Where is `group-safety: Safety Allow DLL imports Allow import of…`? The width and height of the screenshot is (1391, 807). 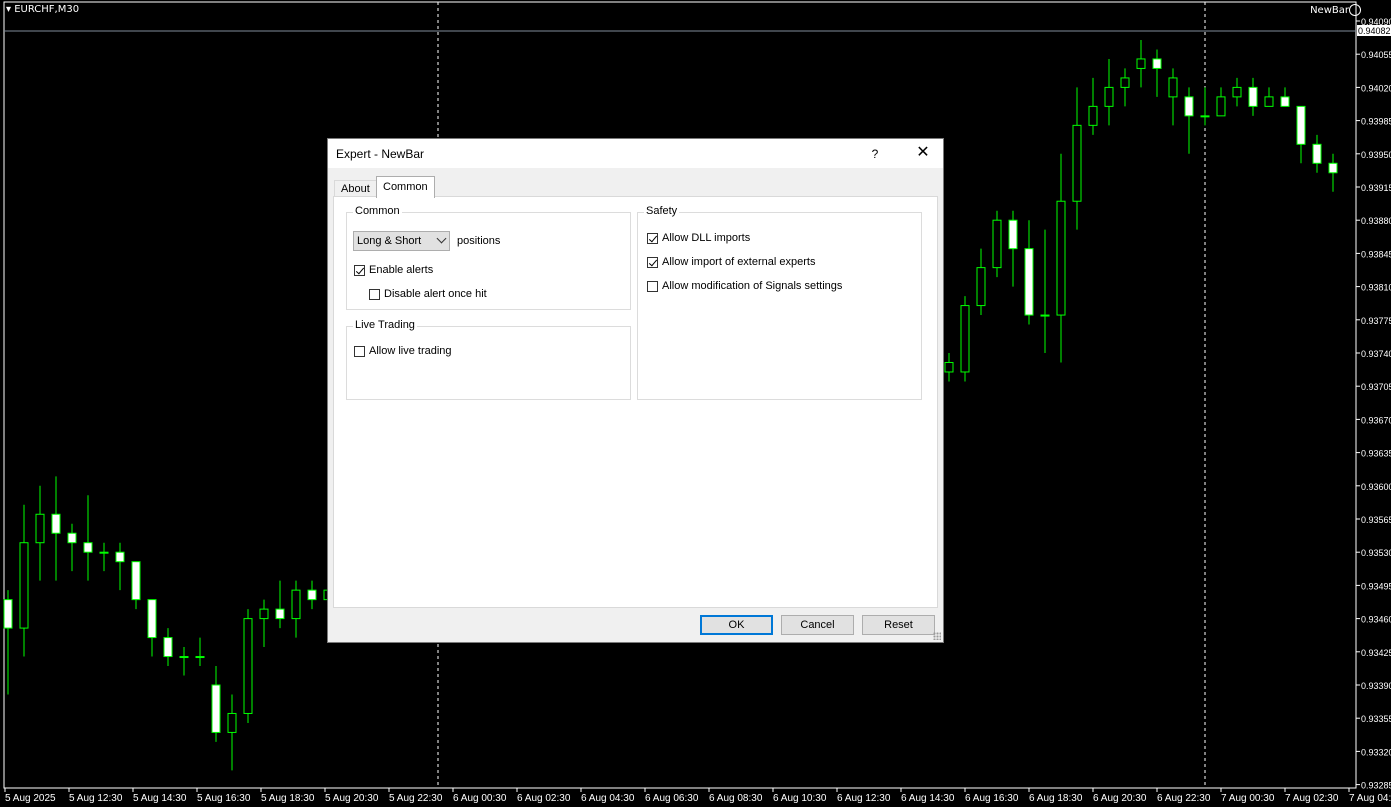
group-safety: Safety Allow DLL imports Allow import of… is located at coordinates (779, 302).